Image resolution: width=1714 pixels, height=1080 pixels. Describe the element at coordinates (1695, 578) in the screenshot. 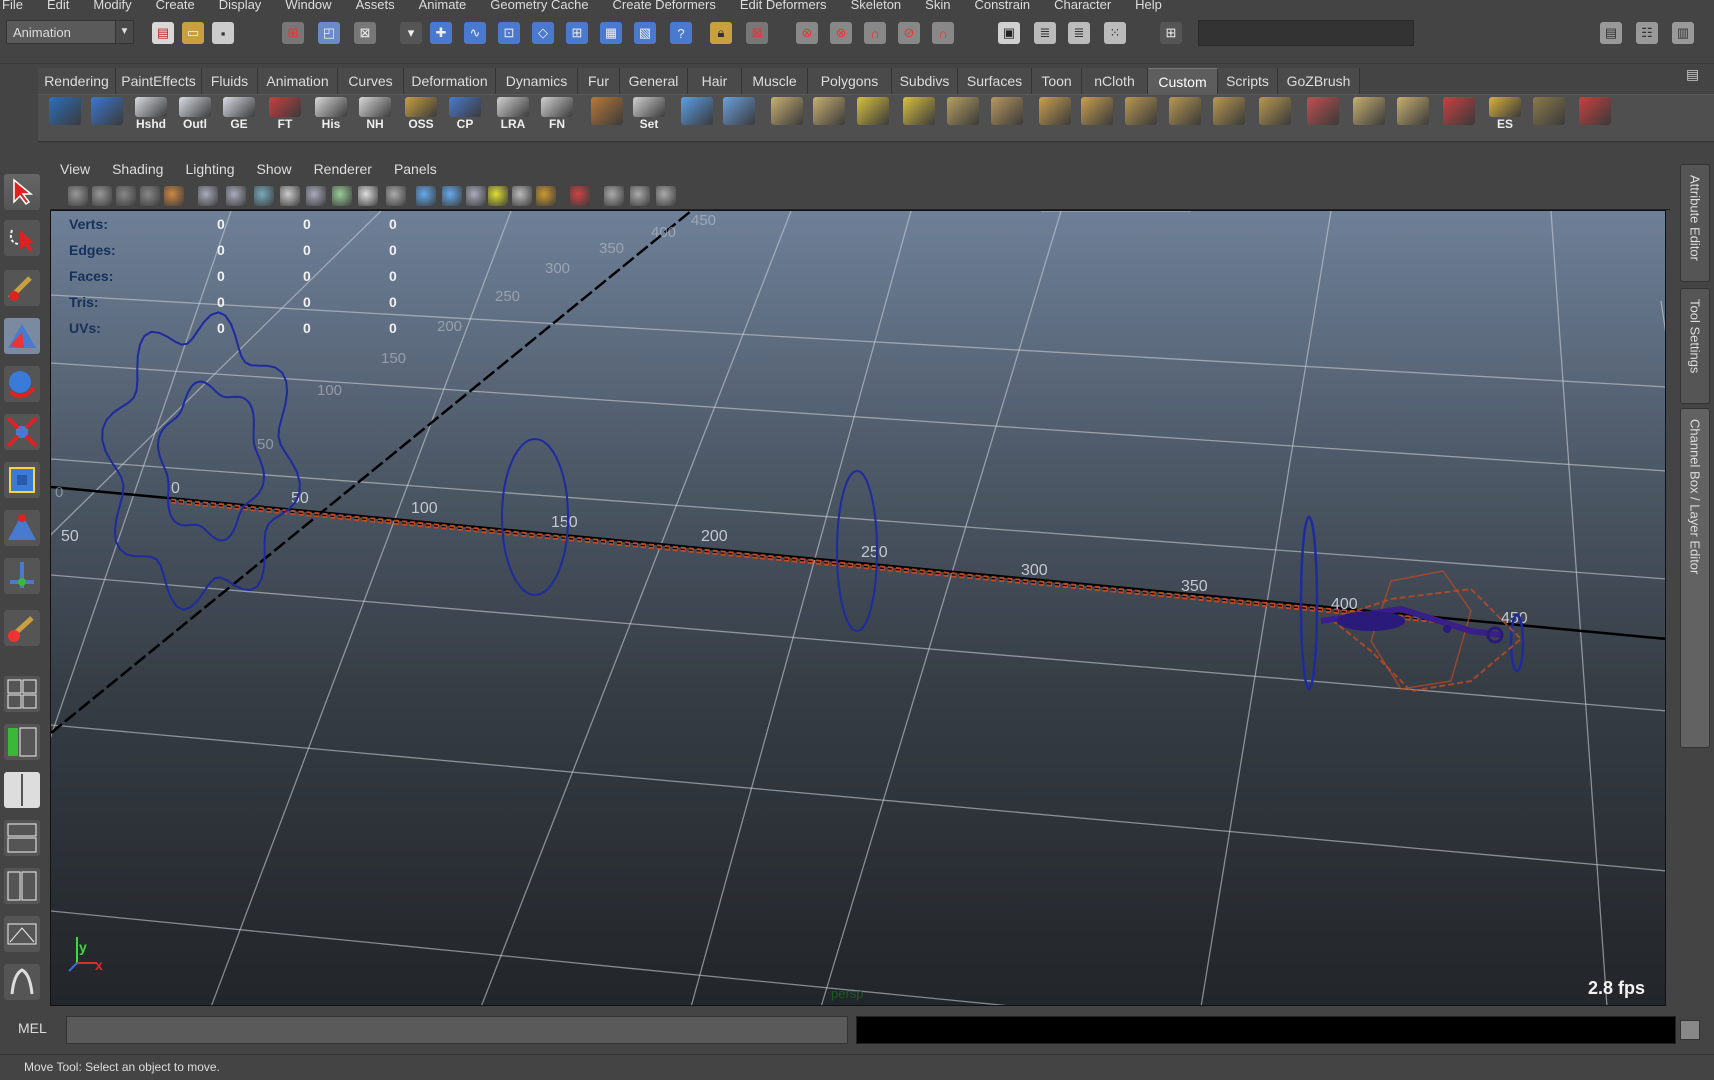

I see `side-tab-channel-box-layer-editor: Channel Box / Layer Editor` at that location.